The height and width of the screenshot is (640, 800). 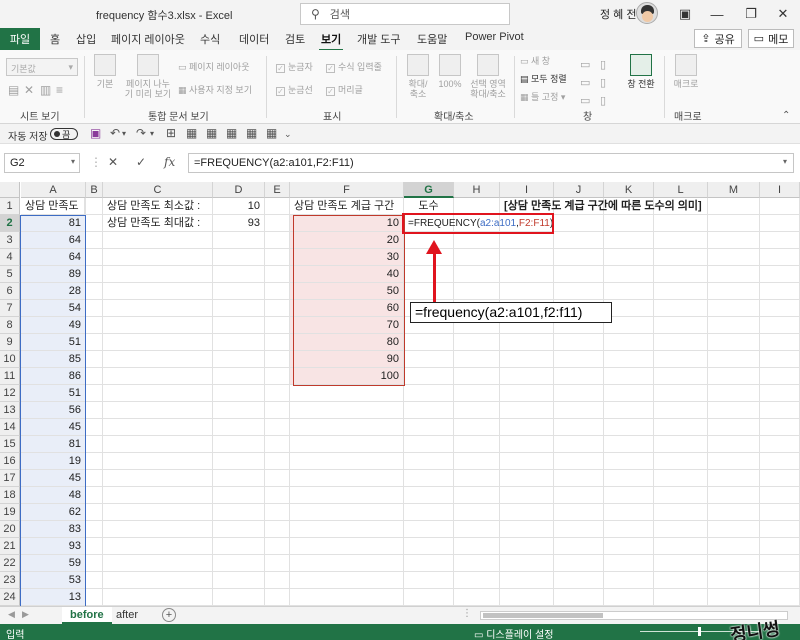 I want to click on options-view-icon: ≡, so click(x=59, y=90).